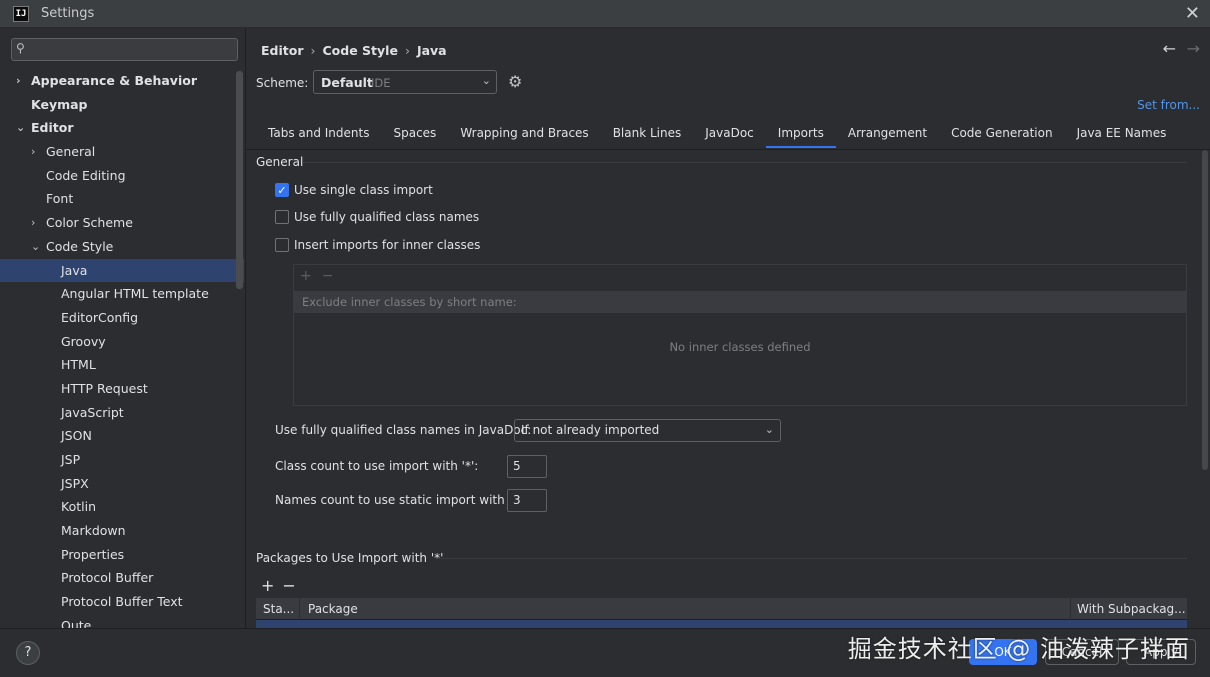  I want to click on general-section-divider, so click(745, 162).